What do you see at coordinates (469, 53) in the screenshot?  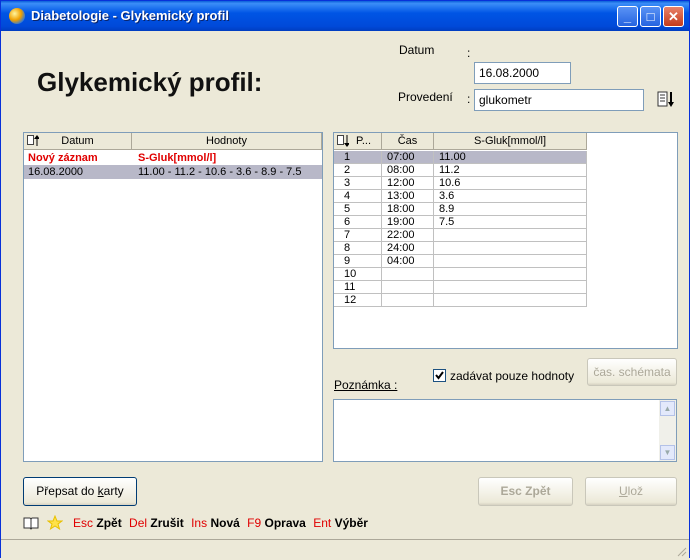 I see `datum-colon: :` at bounding box center [469, 53].